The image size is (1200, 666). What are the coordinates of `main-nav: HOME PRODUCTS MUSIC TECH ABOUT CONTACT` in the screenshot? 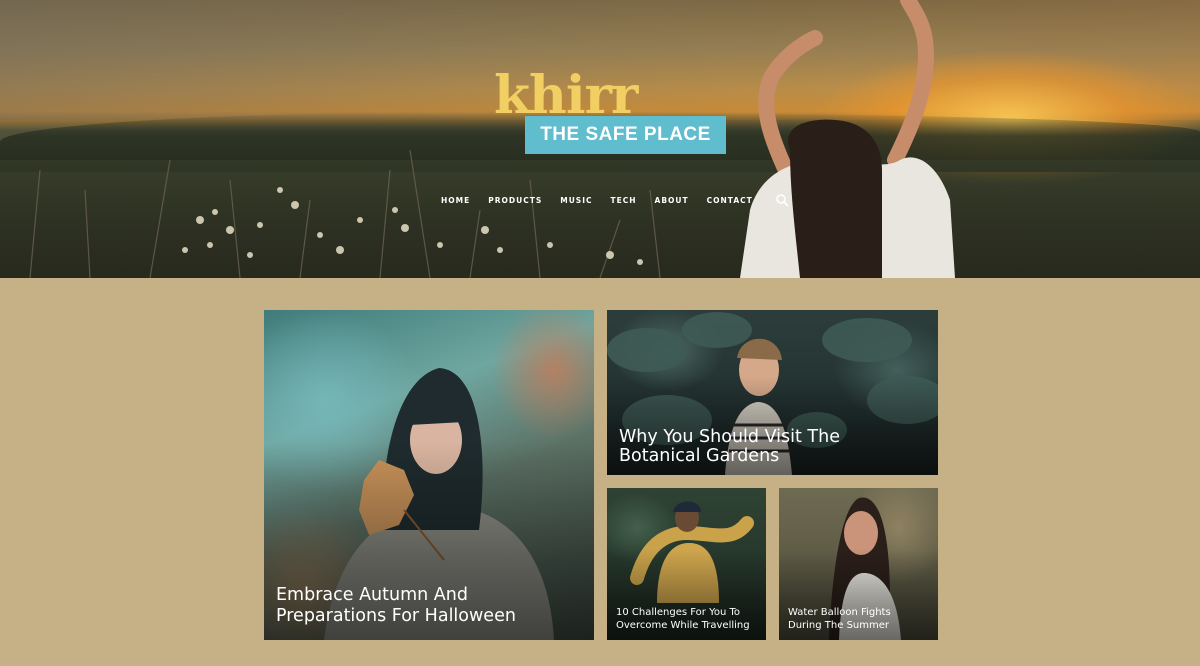 It's located at (615, 200).